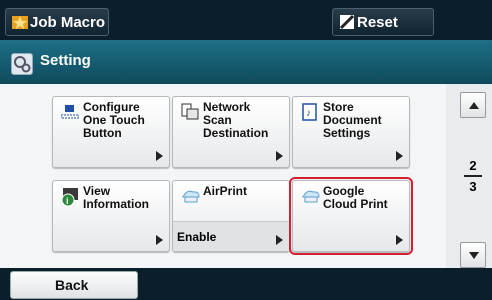 This screenshot has height=300, width=492. I want to click on tile-label: Network Scan Destination, so click(236, 120).